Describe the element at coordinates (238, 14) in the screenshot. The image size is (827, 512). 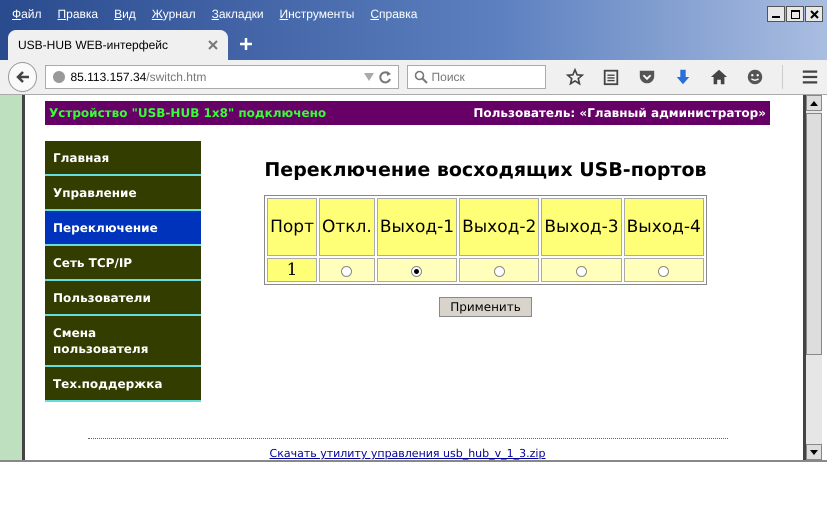
I see `menu-item: Закладки` at that location.